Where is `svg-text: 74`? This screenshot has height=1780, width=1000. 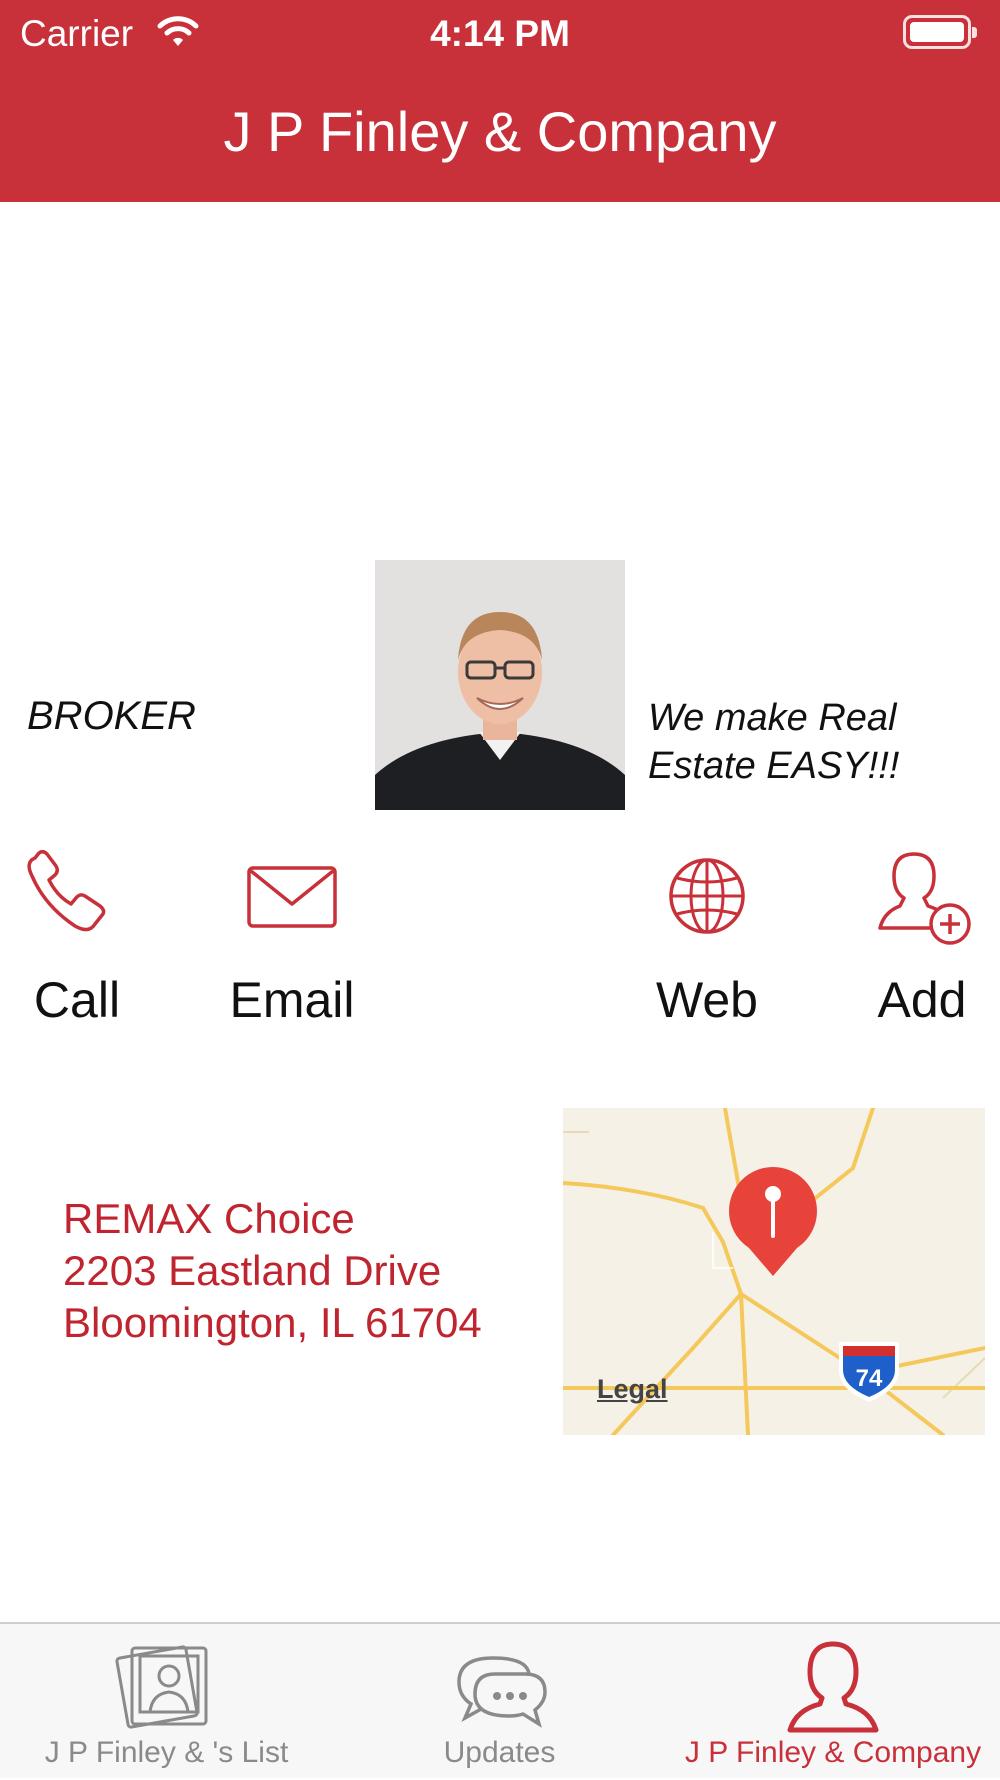 svg-text: 74 is located at coordinates (869, 1378).